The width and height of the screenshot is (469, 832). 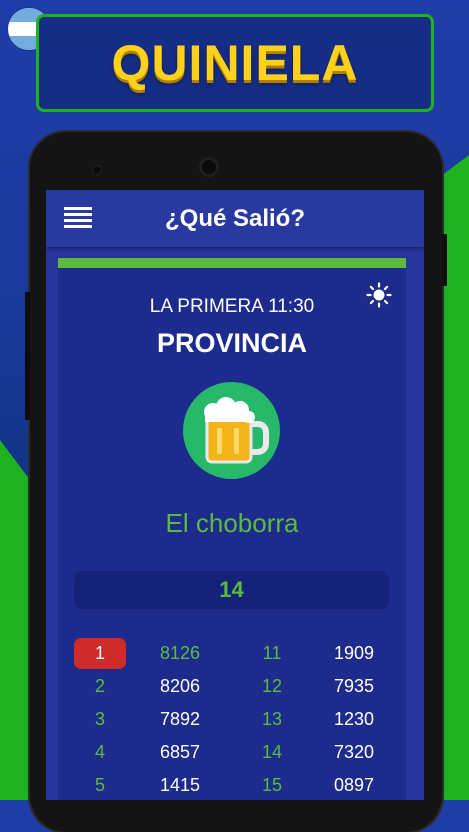 I want to click on banner-title: QUINIELA, so click(x=235, y=63).